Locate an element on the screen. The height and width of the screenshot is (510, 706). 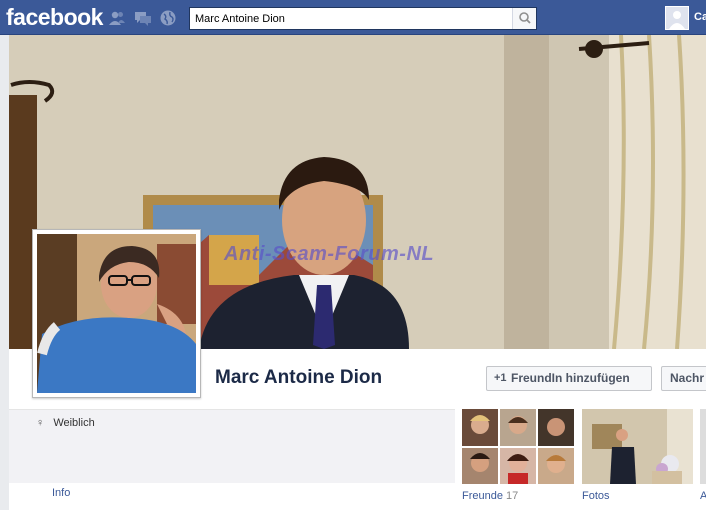
search-input is located at coordinates (351, 18).